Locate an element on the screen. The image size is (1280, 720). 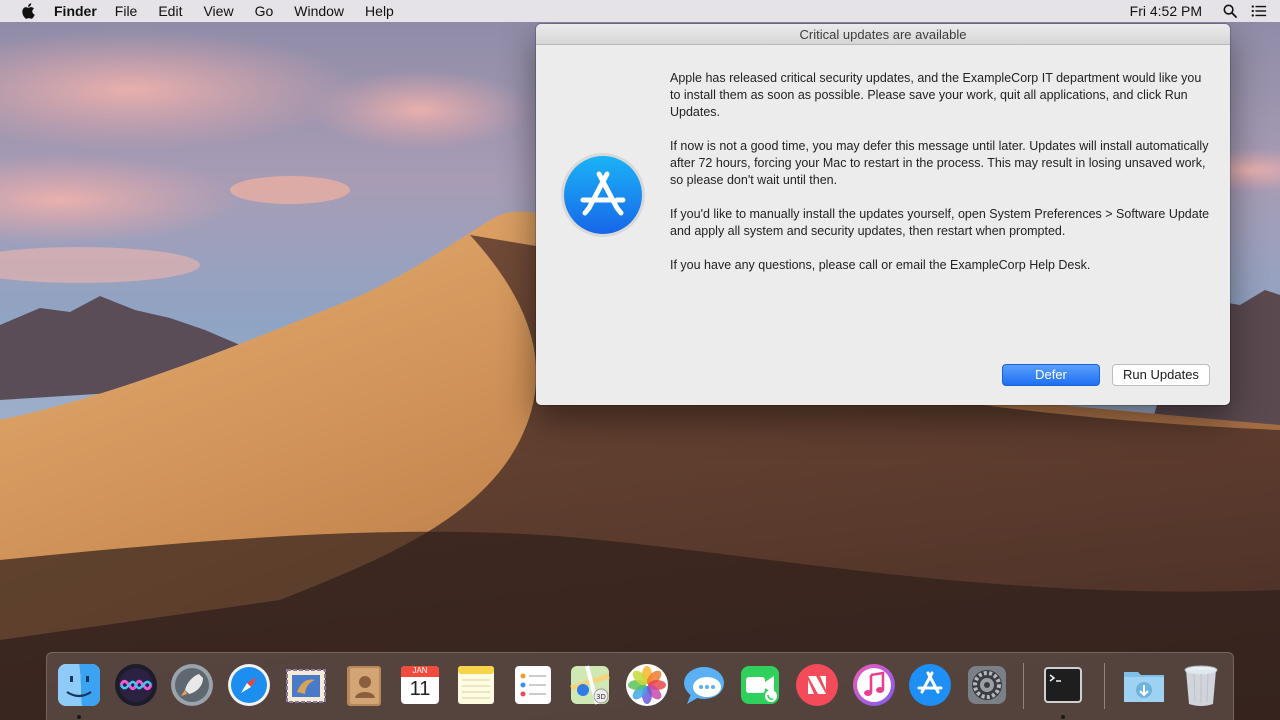
downloads-folder-icon is located at coordinates (1144, 685).